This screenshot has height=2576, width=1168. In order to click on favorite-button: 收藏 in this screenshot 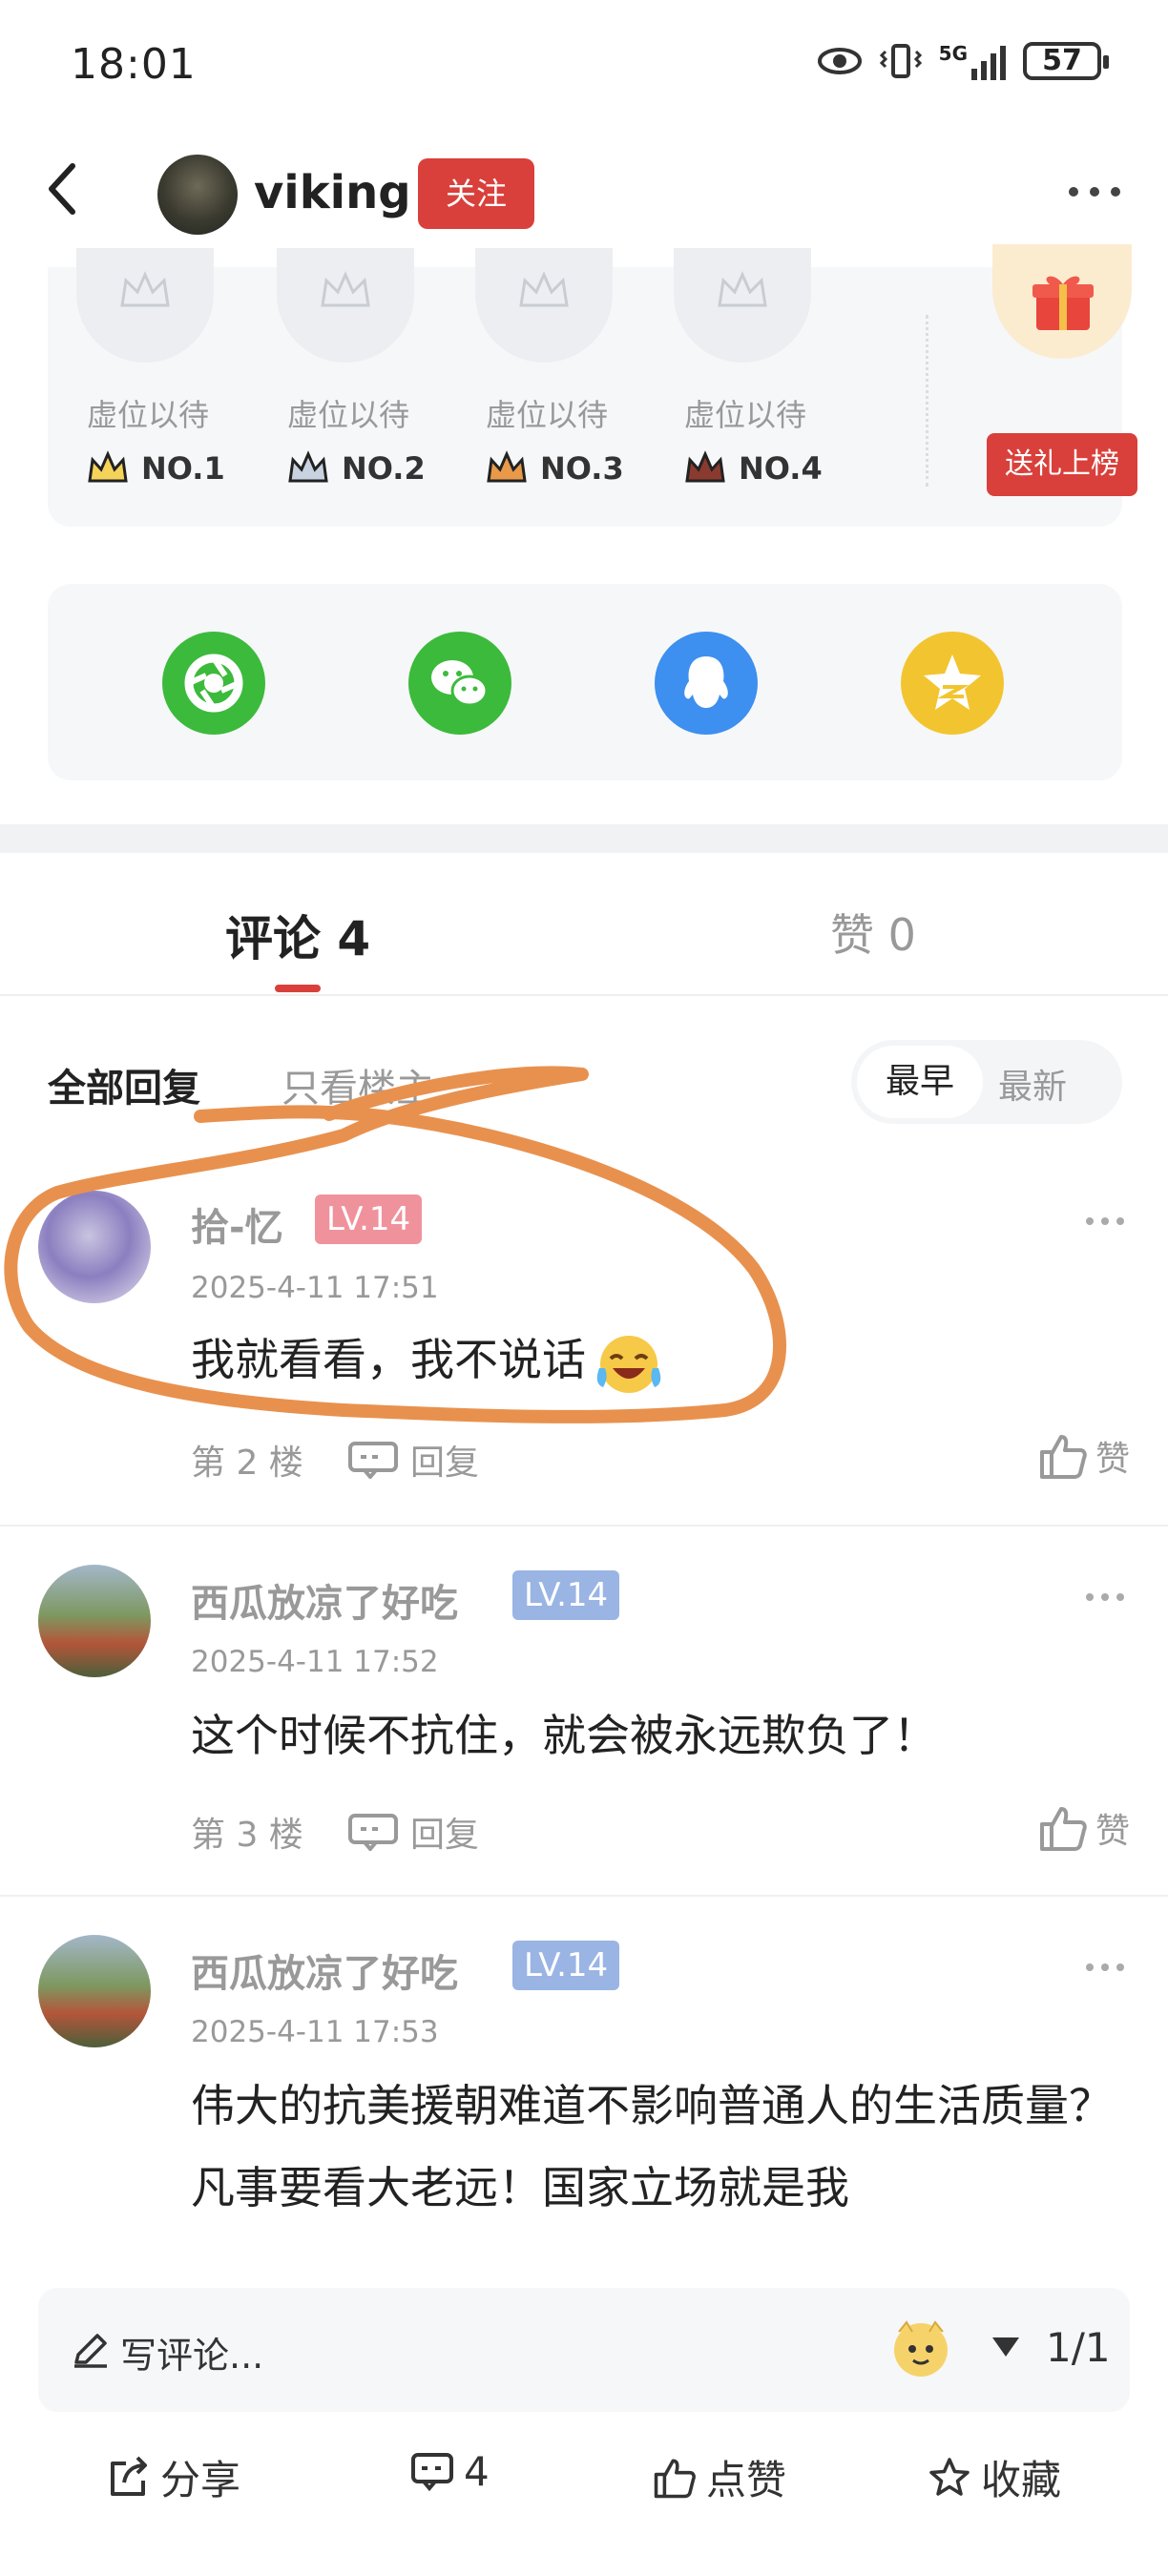, I will do `click(994, 2477)`.